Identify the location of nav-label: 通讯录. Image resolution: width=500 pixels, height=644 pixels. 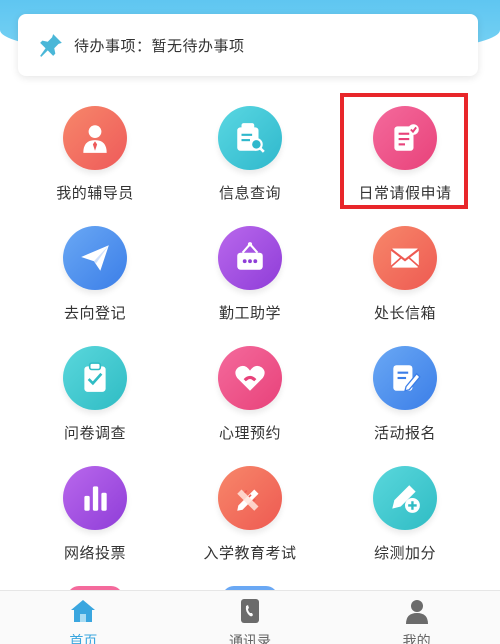
(249, 639).